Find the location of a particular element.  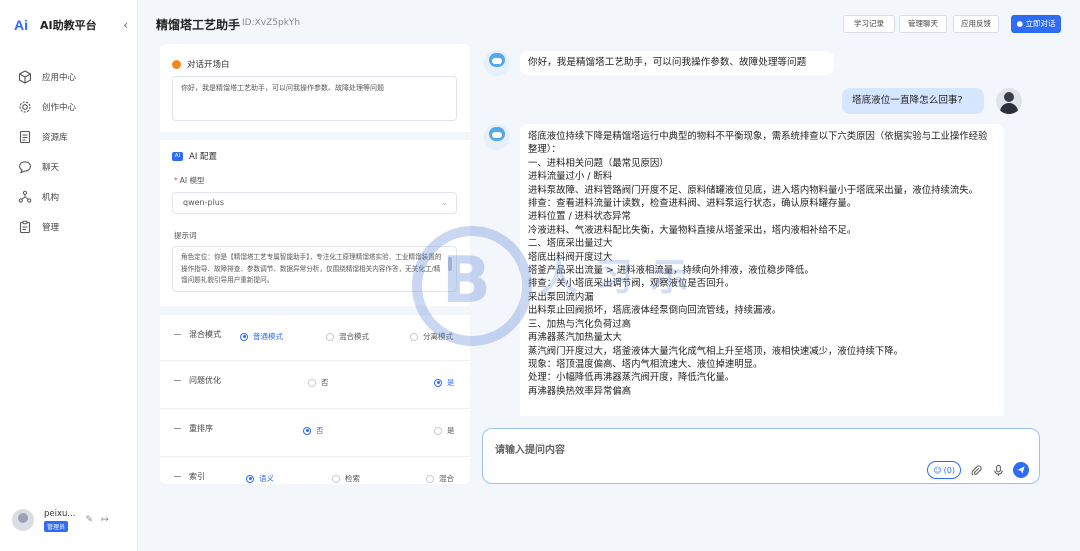

user-profile: peixu... 管理员 ✎ ↦ is located at coordinates (70, 520).